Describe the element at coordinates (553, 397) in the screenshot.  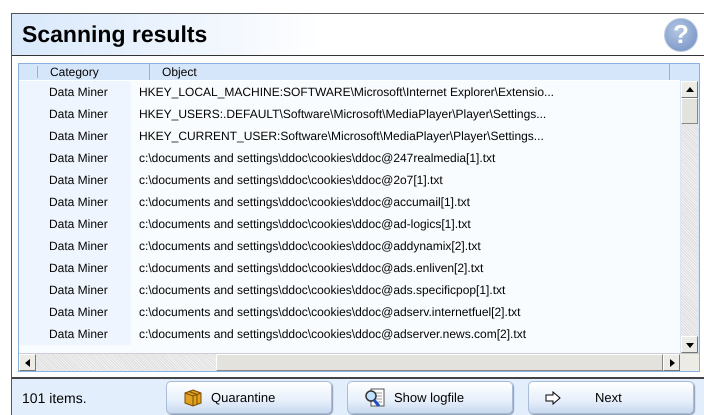
I see `arrow-icon` at that location.